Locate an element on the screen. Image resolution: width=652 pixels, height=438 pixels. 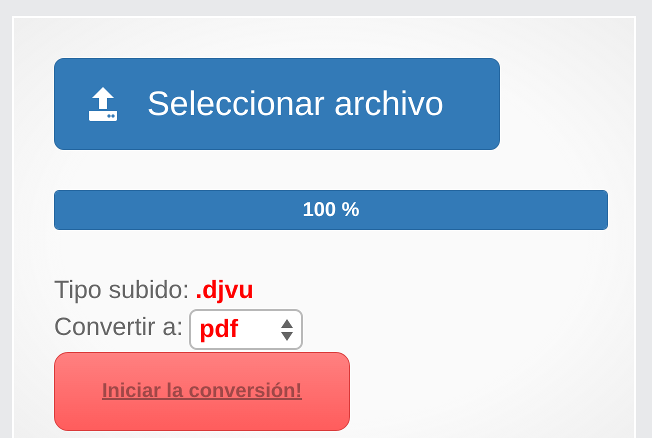
uploaded-type-value: .djvu is located at coordinates (224, 290).